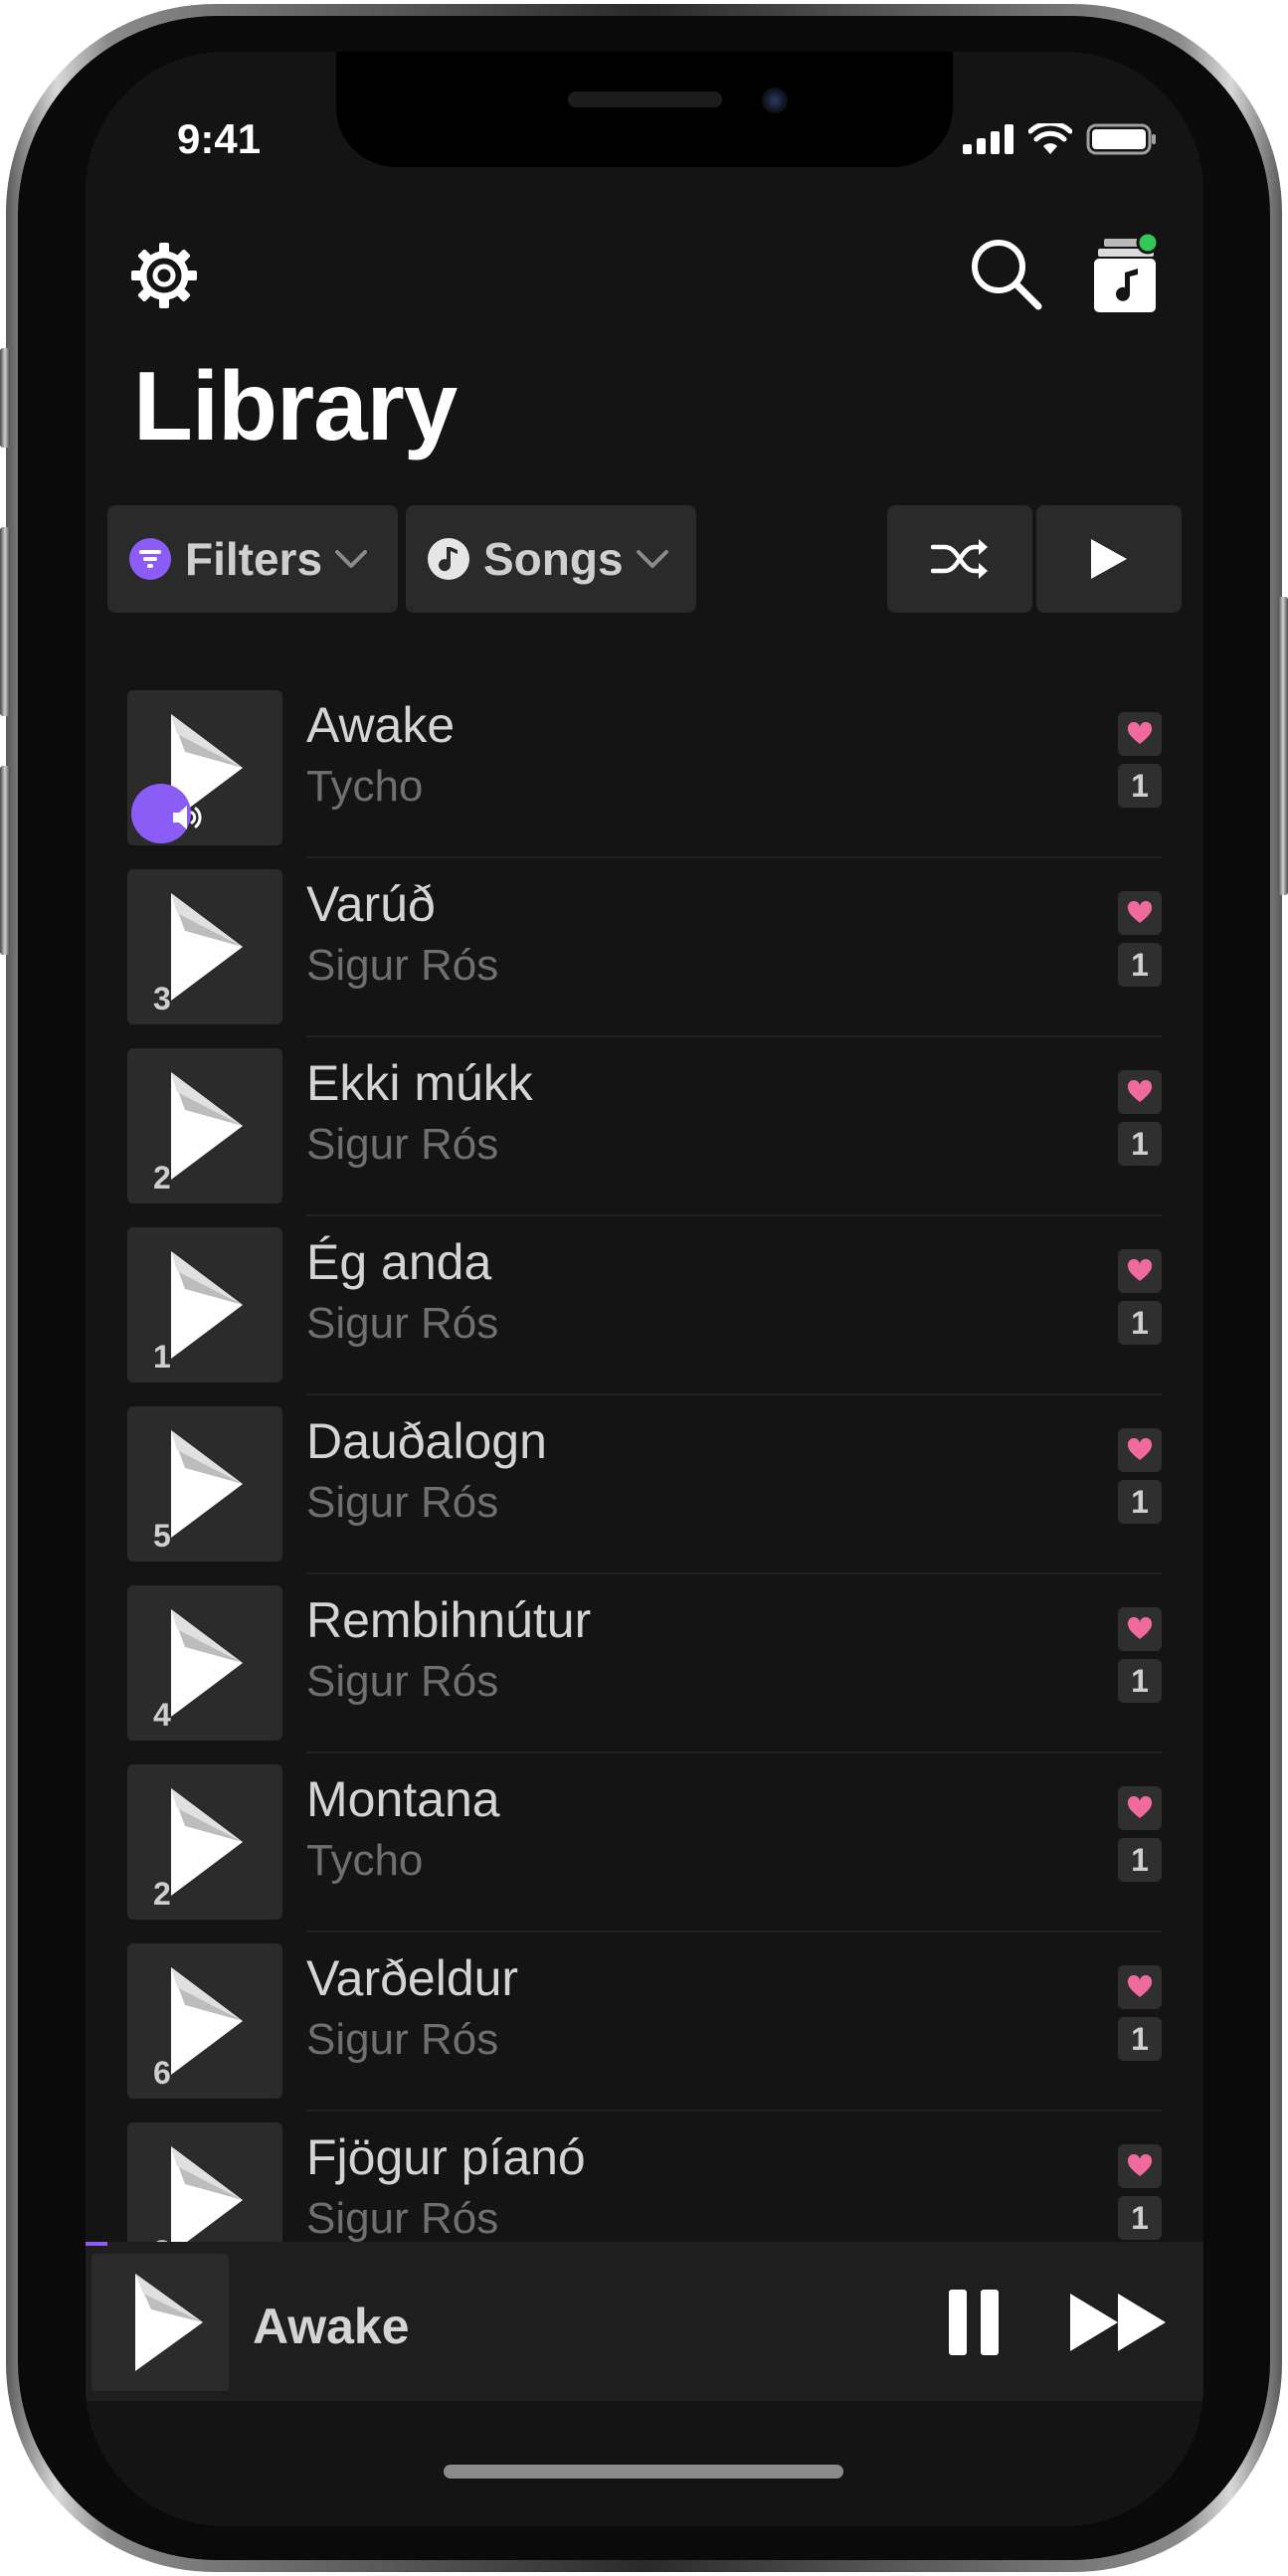  I want to click on song-title: Awake, so click(381, 725).